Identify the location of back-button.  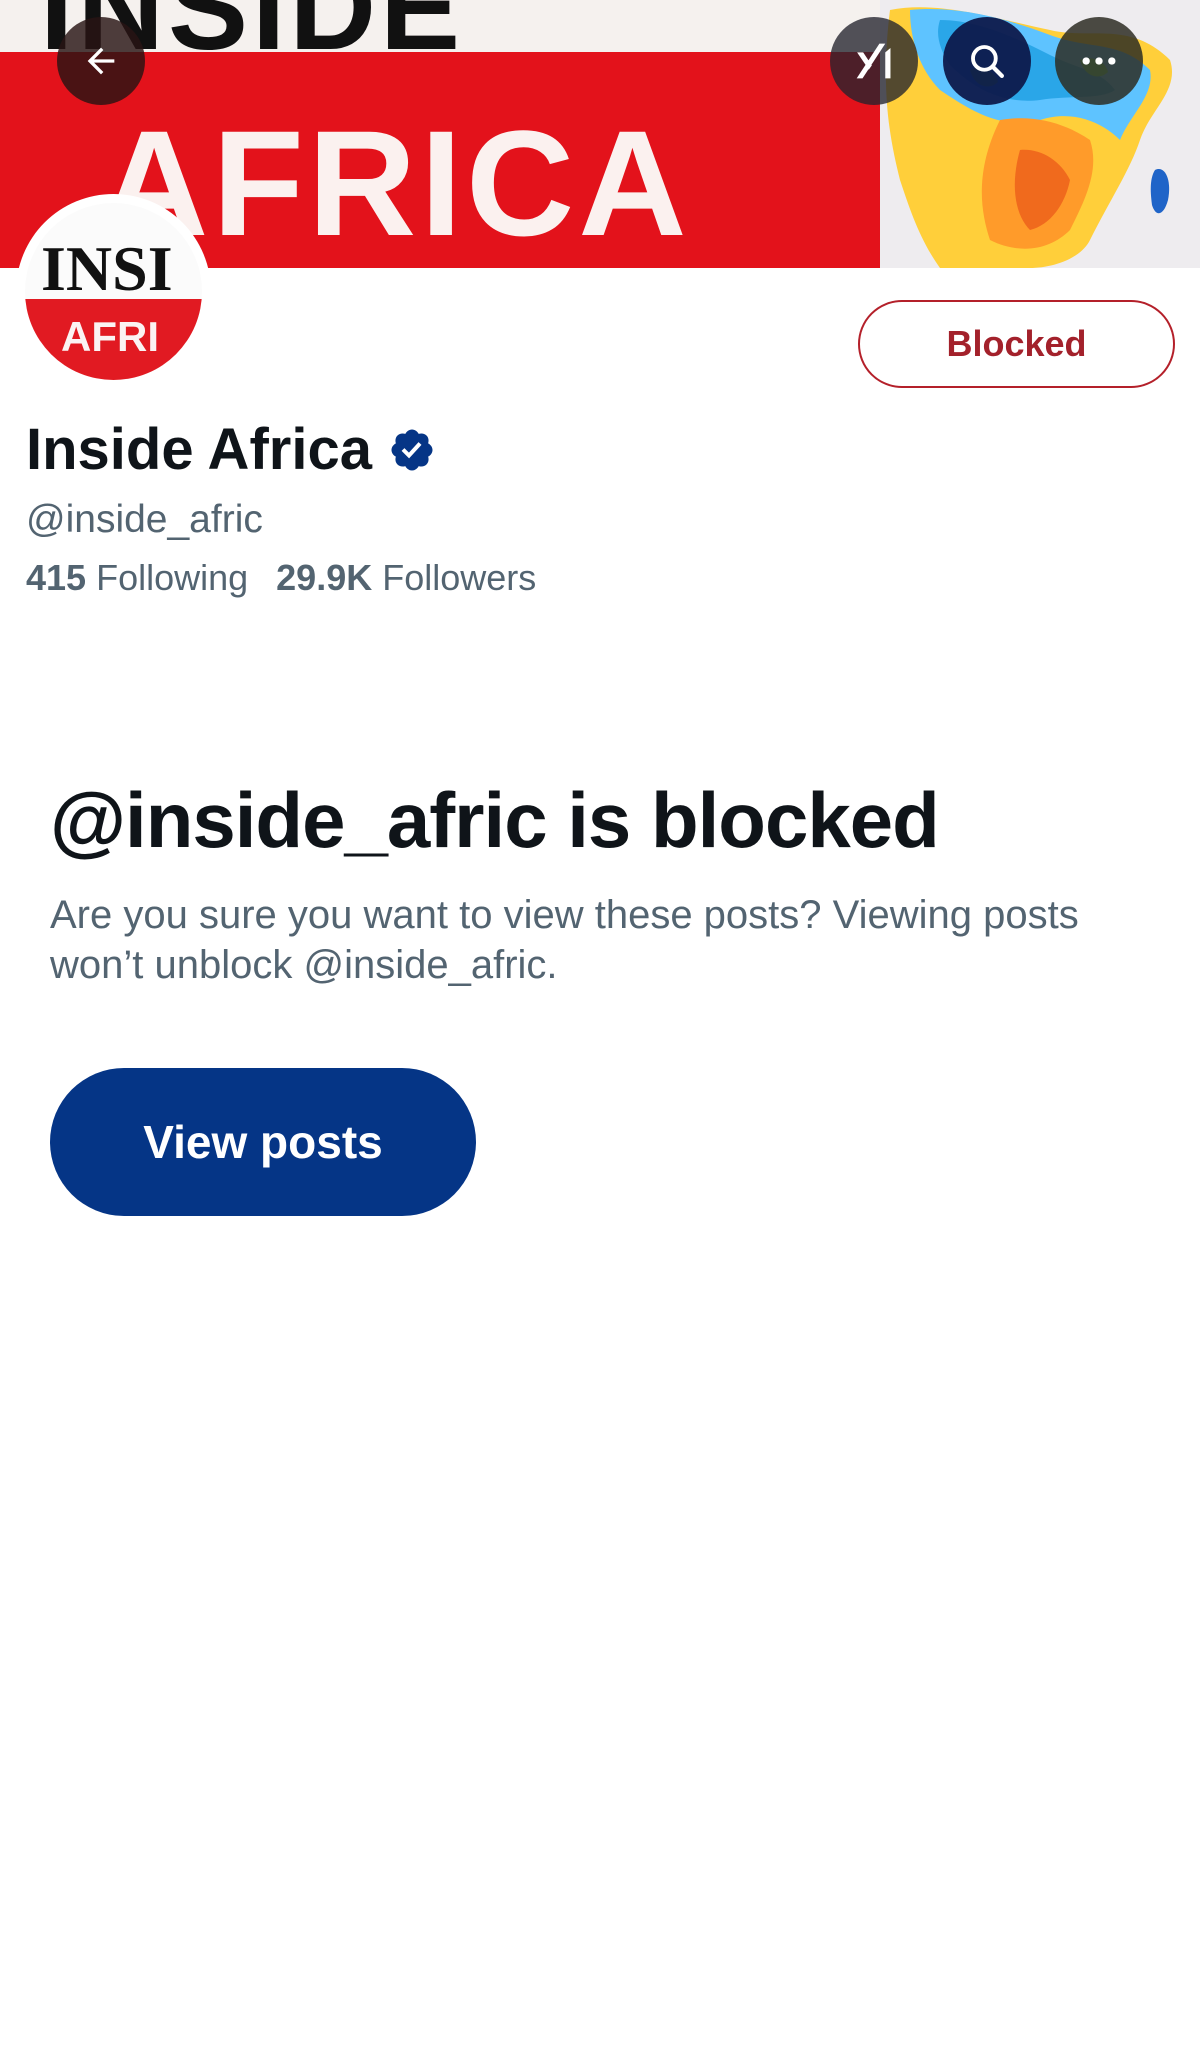
(101, 61).